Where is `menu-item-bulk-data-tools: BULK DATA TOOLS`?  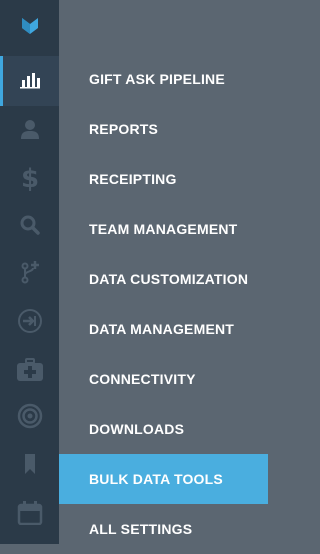
menu-item-bulk-data-tools: BULK DATA TOOLS is located at coordinates (163, 479).